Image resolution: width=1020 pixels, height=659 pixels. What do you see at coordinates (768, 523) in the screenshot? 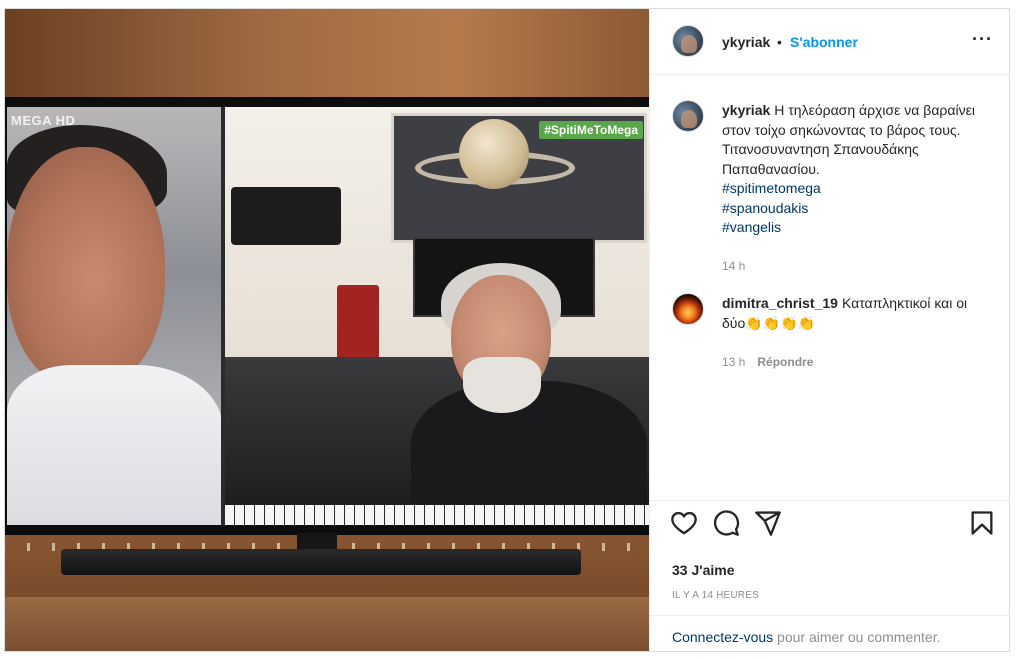
I see `share-icon` at bounding box center [768, 523].